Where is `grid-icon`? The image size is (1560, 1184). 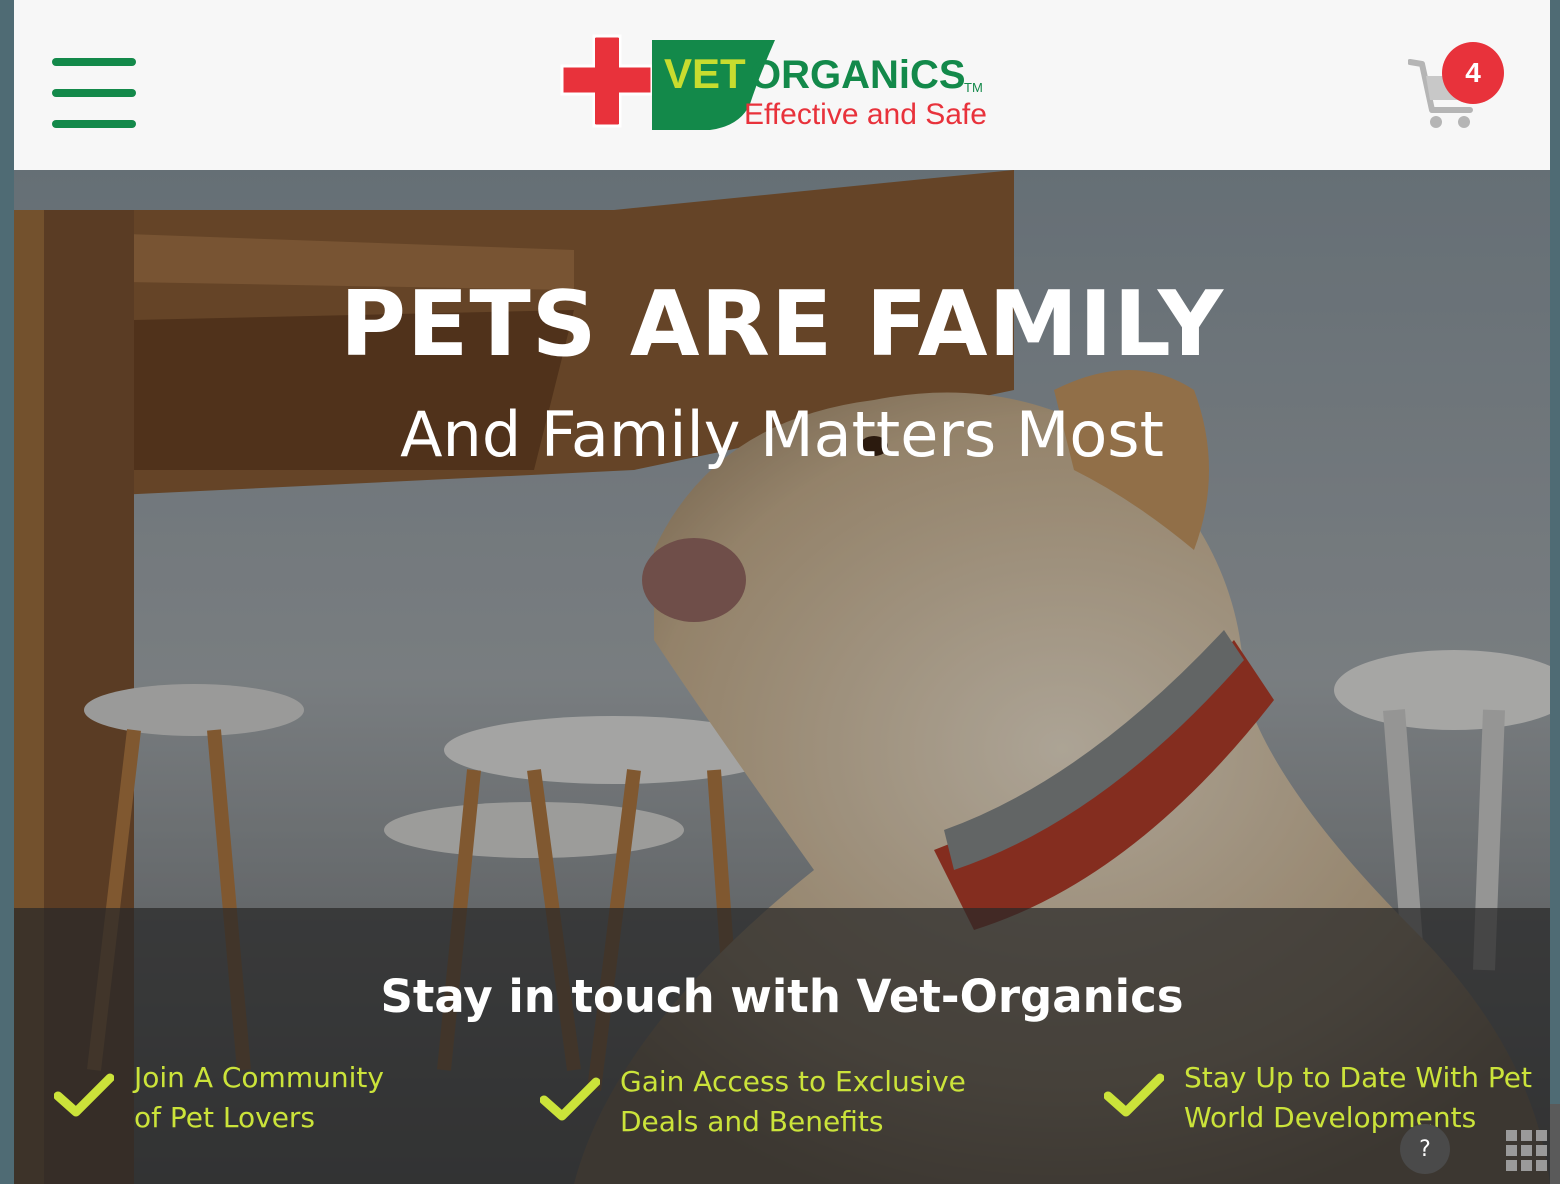 grid-icon is located at coordinates (1527, 1151).